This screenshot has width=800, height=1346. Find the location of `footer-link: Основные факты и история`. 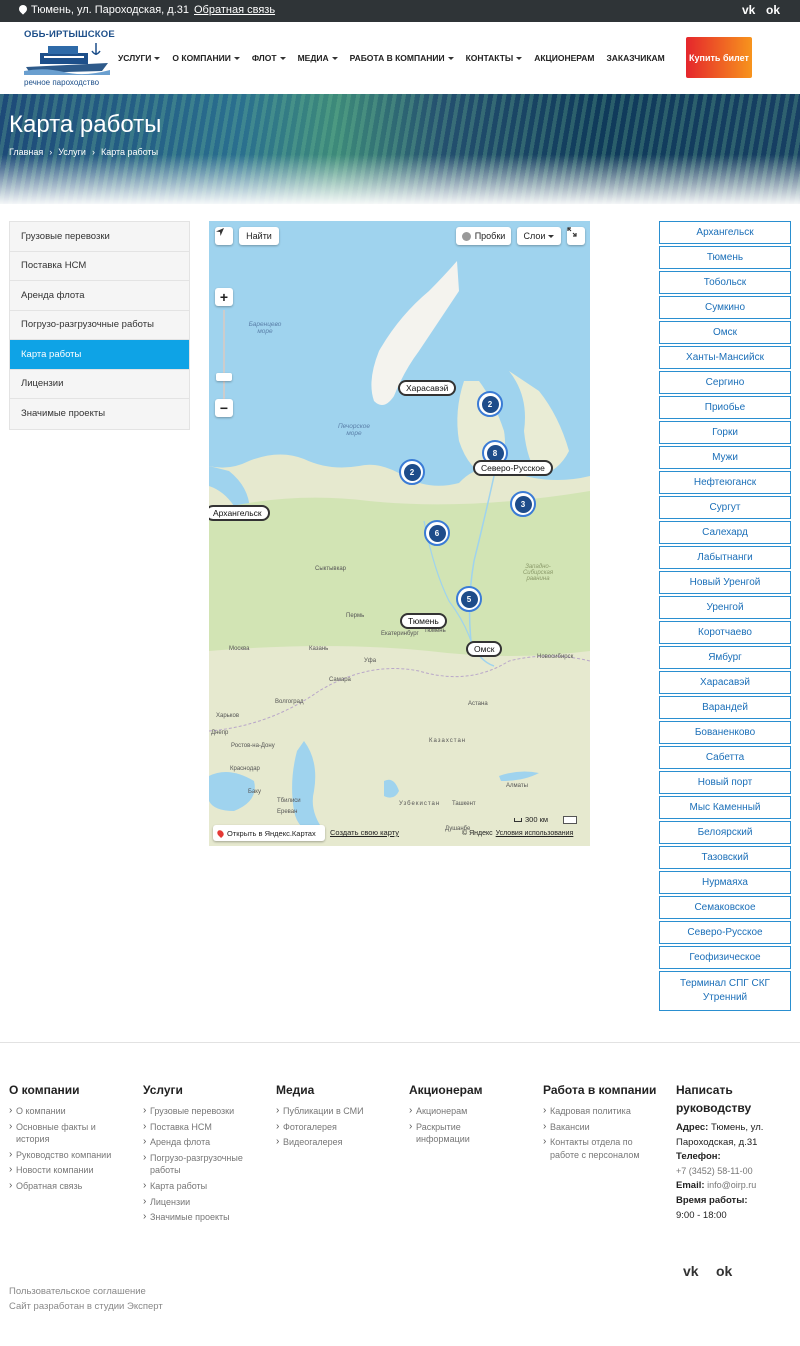

footer-link: Основные факты и история is located at coordinates (69, 1133).